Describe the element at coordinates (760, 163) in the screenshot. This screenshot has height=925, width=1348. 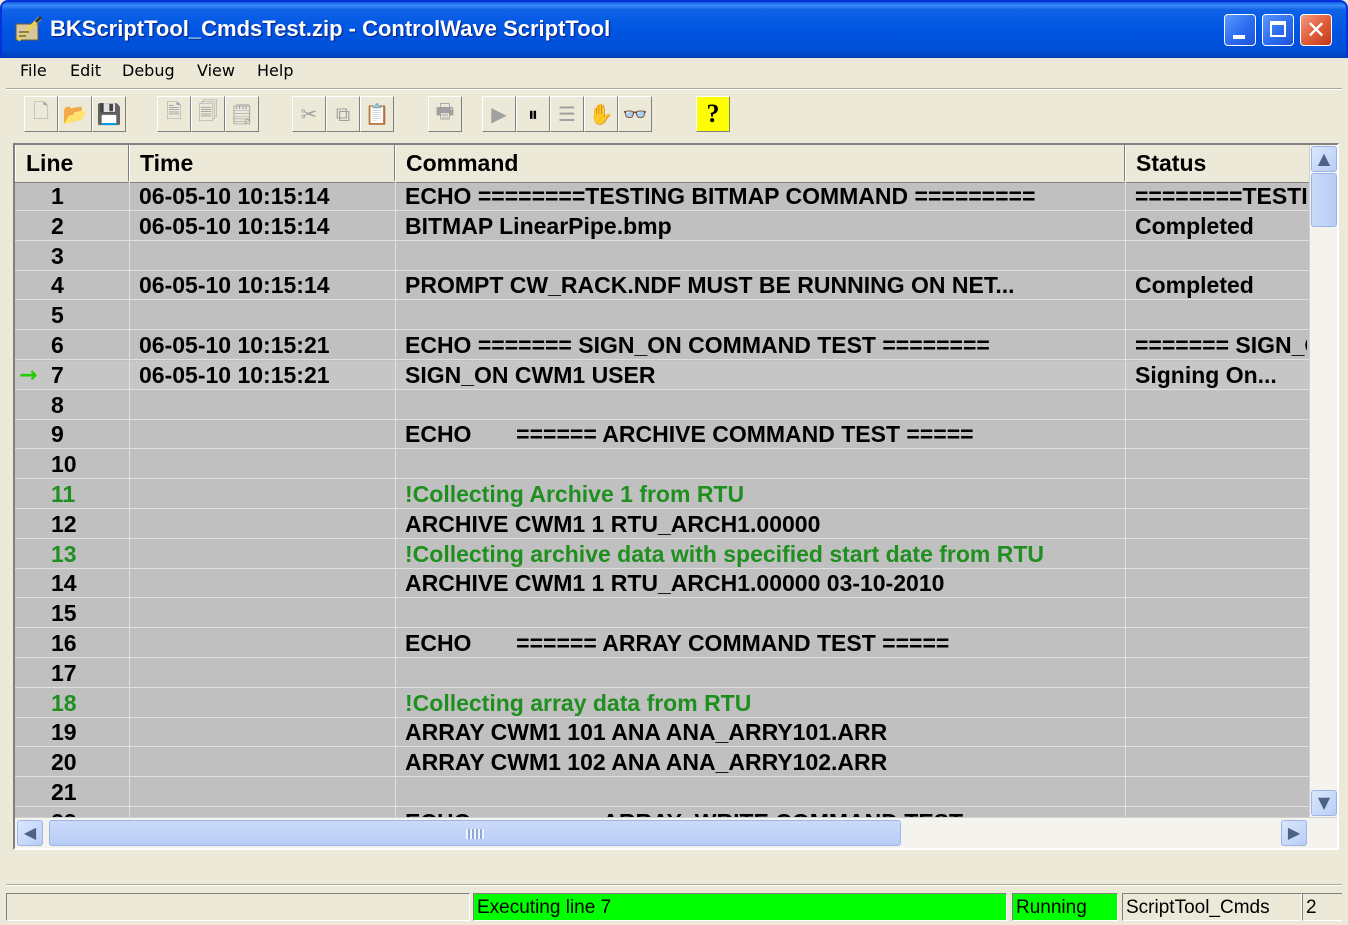
I see `column-header-command: Command` at that location.